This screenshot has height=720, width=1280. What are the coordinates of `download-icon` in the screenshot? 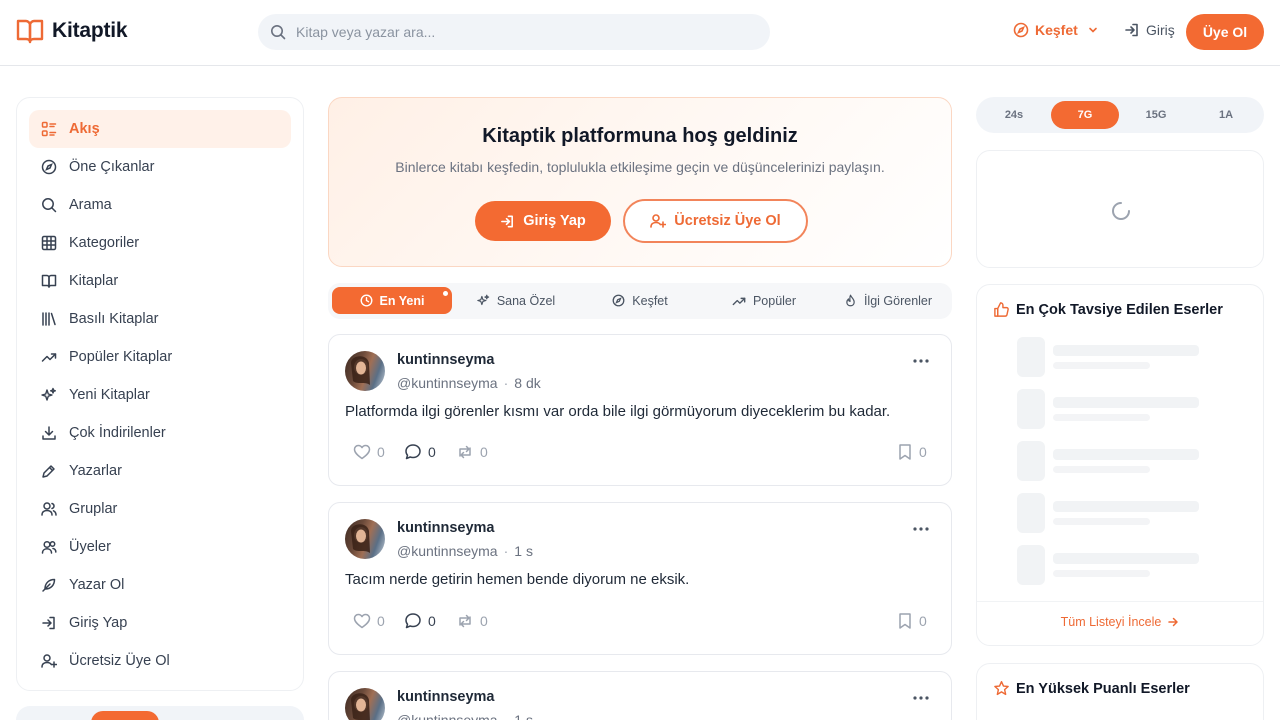 It's located at (49, 433).